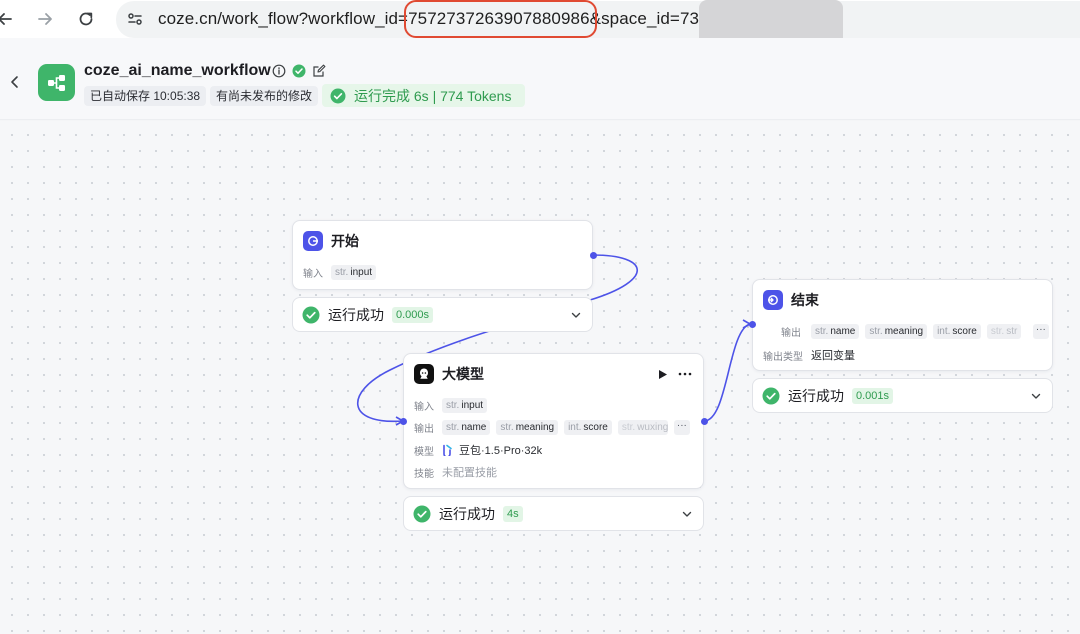  Describe the element at coordinates (424, 374) in the screenshot. I see `llm-node-icon` at that location.